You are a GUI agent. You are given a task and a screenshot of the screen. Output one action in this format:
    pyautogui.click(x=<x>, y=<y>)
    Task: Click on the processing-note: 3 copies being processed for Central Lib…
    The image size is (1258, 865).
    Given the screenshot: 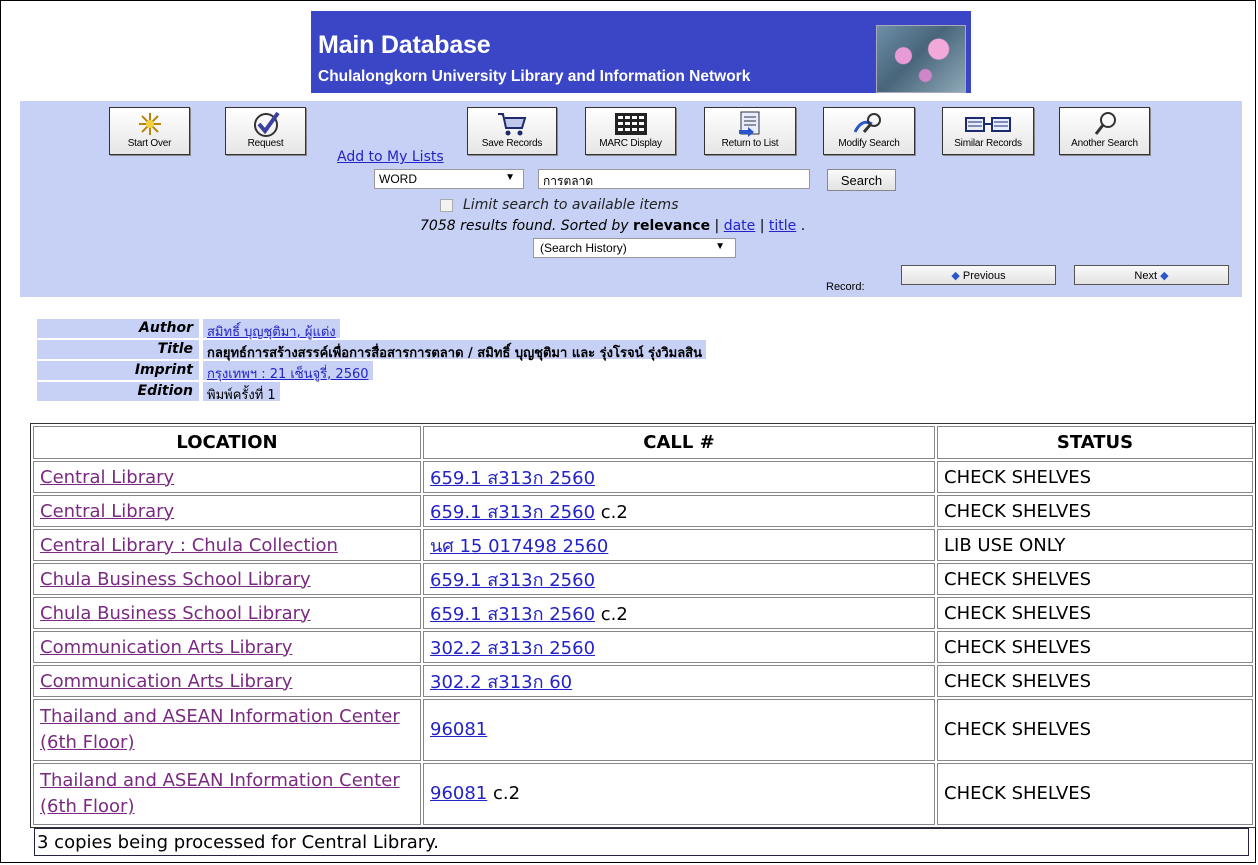 What is the action you would take?
    pyautogui.click(x=641, y=842)
    